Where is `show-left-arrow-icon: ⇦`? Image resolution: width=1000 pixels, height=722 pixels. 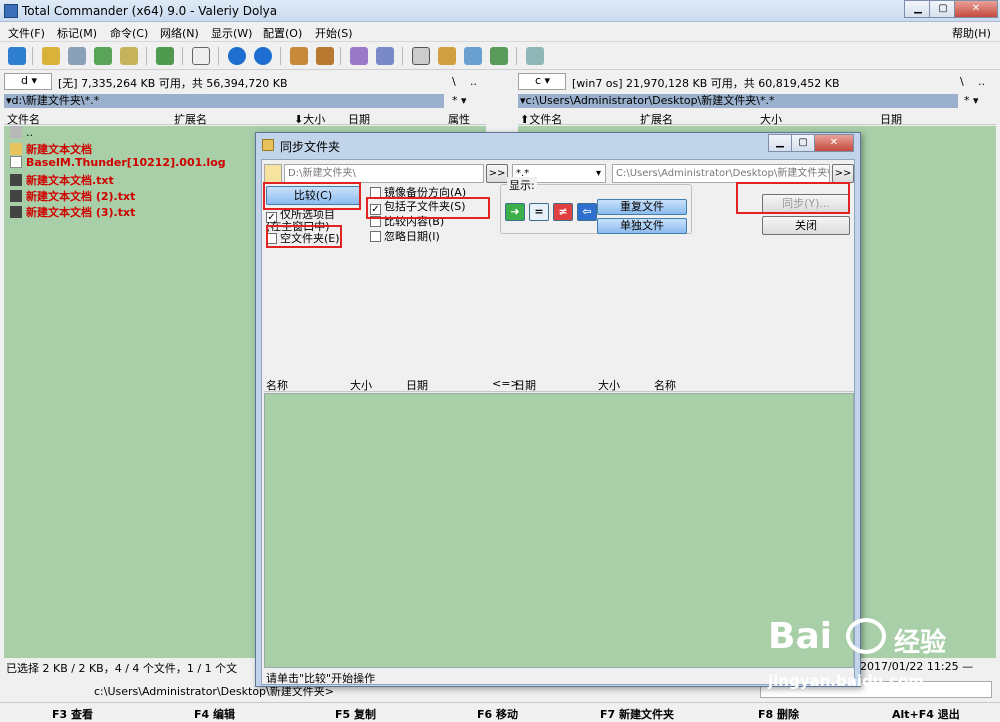 show-left-arrow-icon: ⇦ is located at coordinates (587, 212).